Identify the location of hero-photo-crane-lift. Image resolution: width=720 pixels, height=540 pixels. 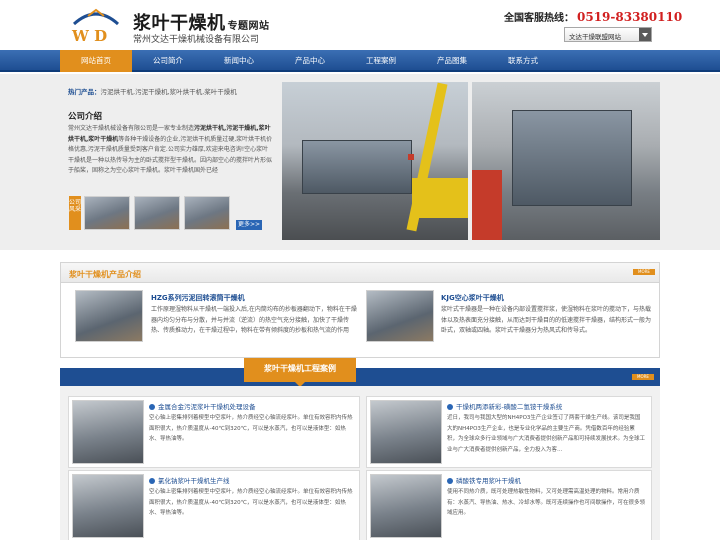
(375, 161).